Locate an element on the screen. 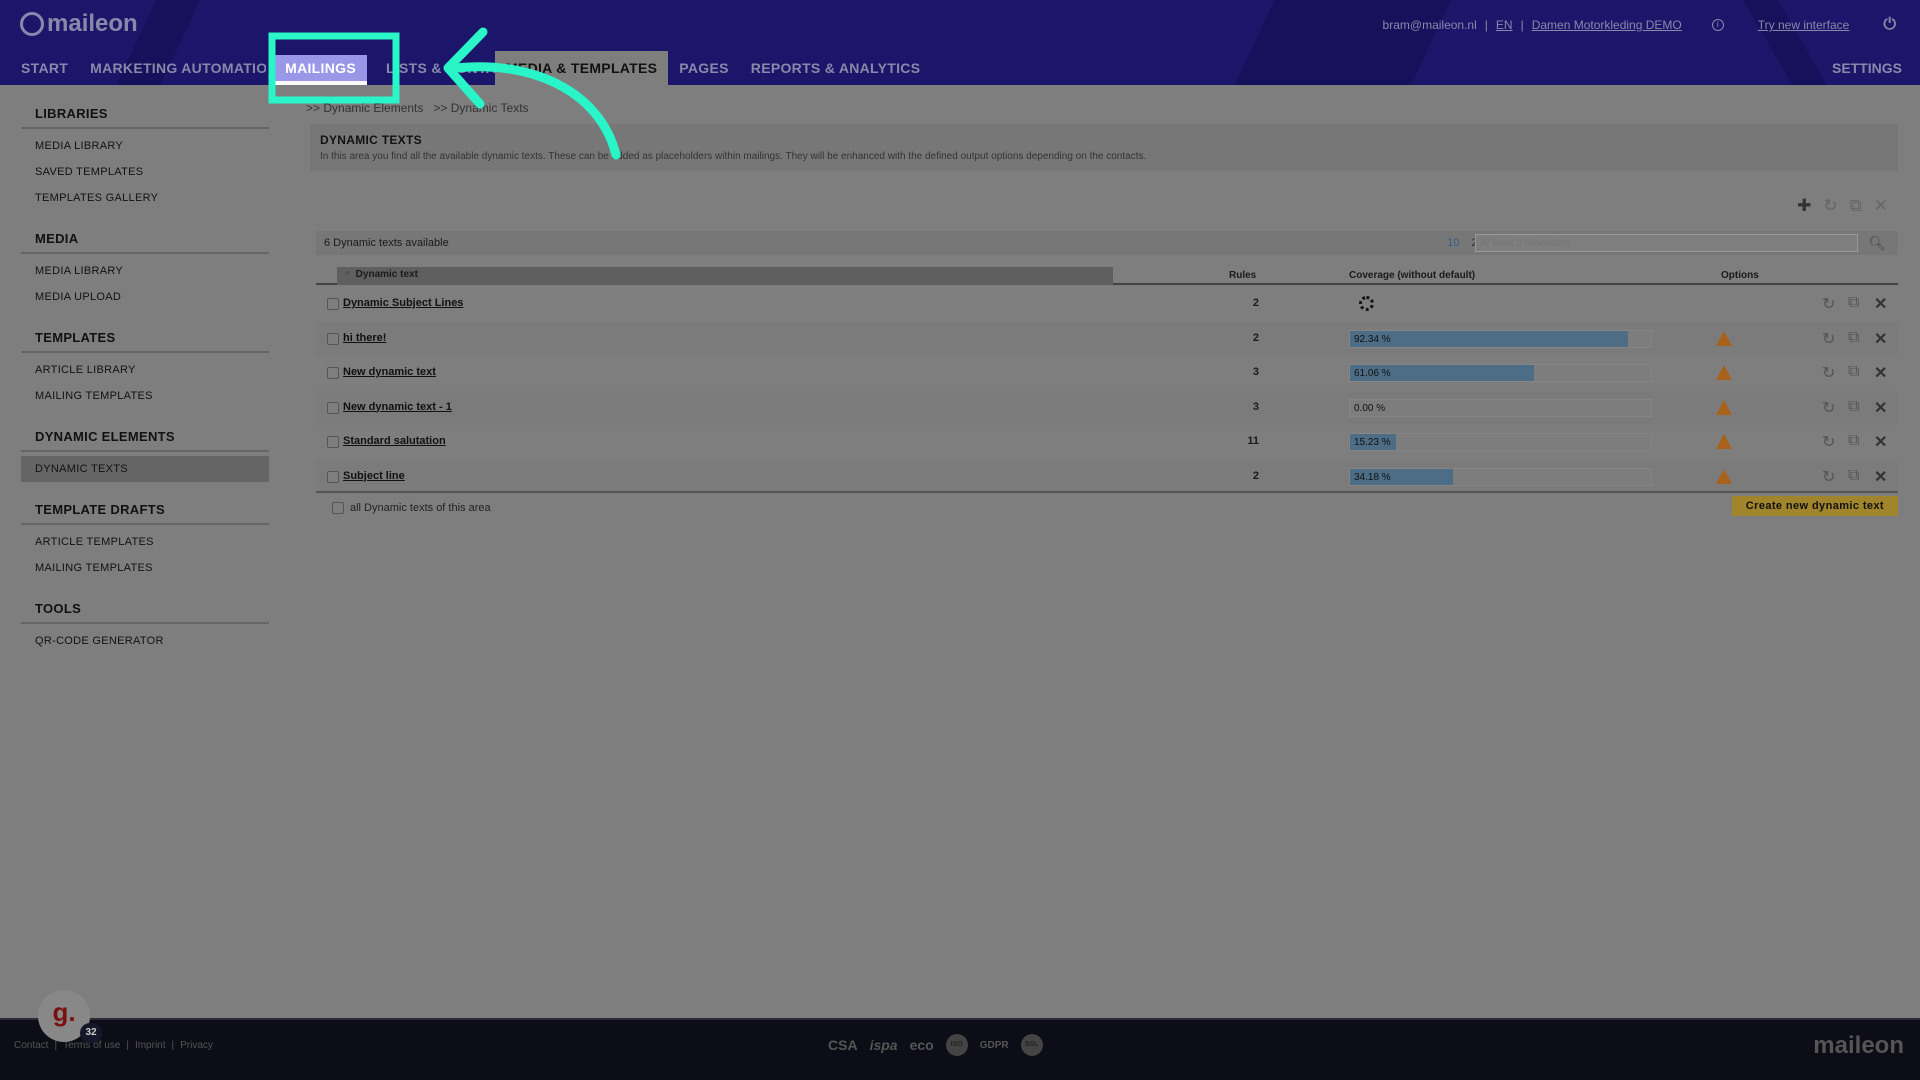  nav-start: START is located at coordinates (39, 68).